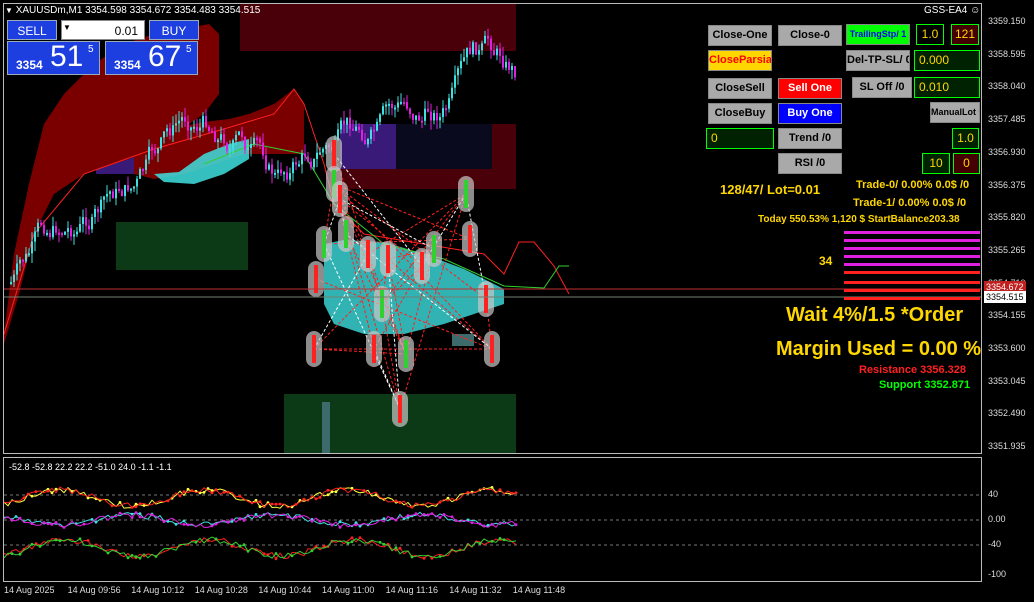 The height and width of the screenshot is (602, 1034). What do you see at coordinates (378, 27) in the screenshot?
I see `resistance-zone-box` at bounding box center [378, 27].